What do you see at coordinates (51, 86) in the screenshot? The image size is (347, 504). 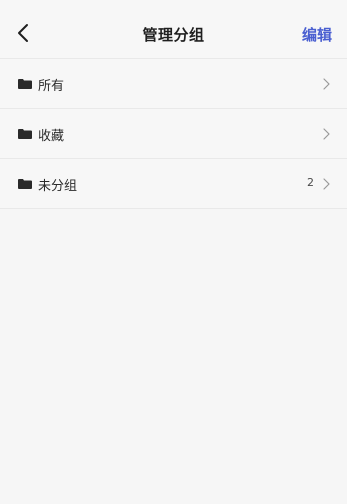 I see `group-label: 所有` at bounding box center [51, 86].